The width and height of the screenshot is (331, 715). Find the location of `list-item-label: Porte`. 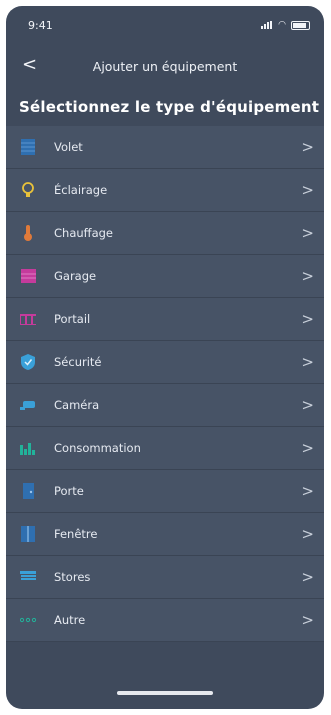

list-item-label: Porte is located at coordinates (69, 491).